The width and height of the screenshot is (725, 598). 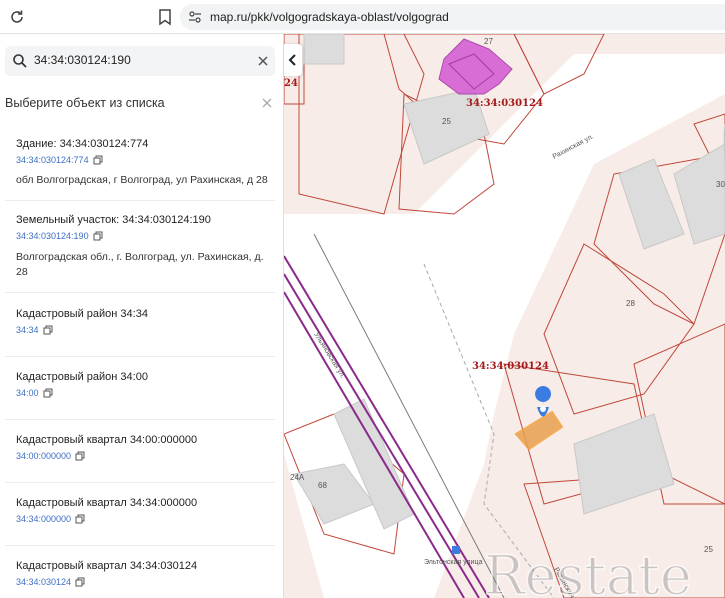 I want to click on chevron-left-icon, so click(x=292, y=60).